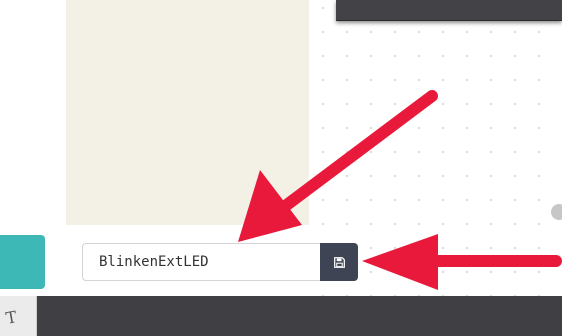 This screenshot has height=336, width=562. I want to click on project-name-input, so click(201, 262).